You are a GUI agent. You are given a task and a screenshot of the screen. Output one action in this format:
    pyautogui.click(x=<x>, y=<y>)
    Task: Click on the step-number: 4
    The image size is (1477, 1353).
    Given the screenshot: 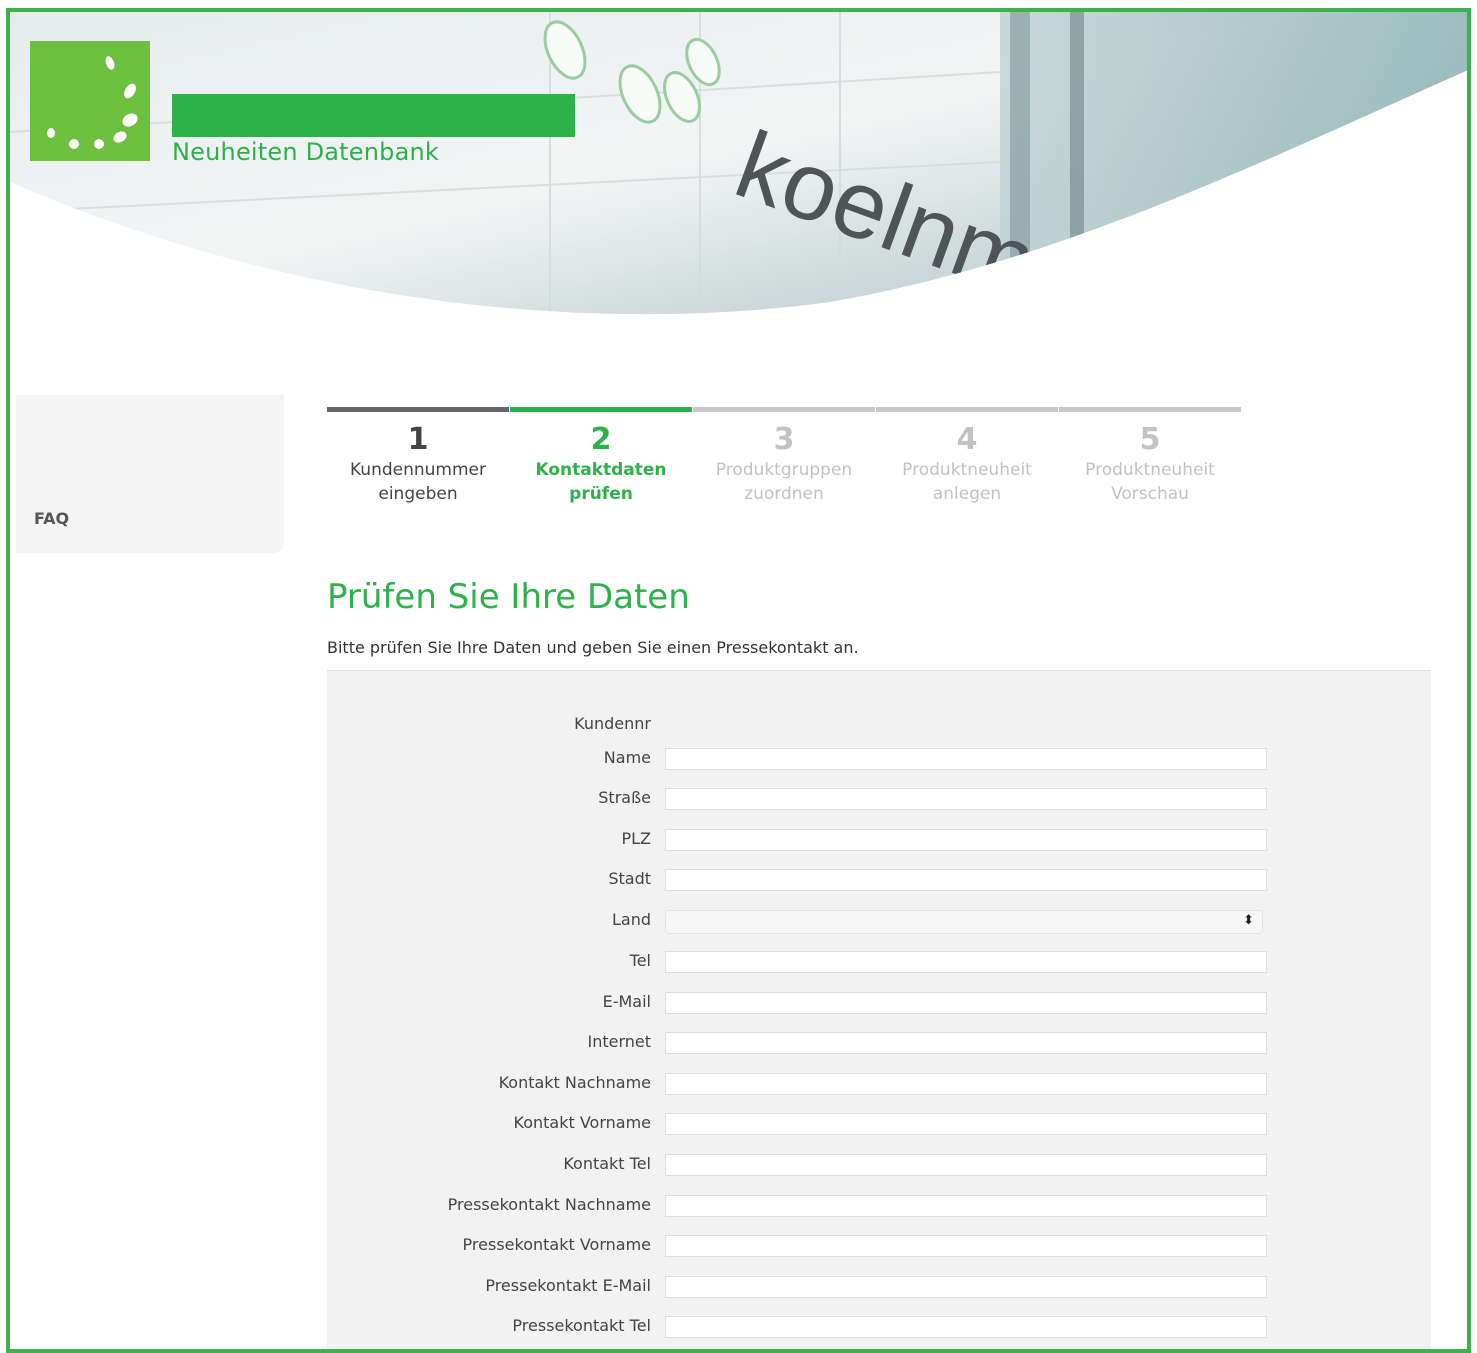 What is the action you would take?
    pyautogui.click(x=967, y=439)
    